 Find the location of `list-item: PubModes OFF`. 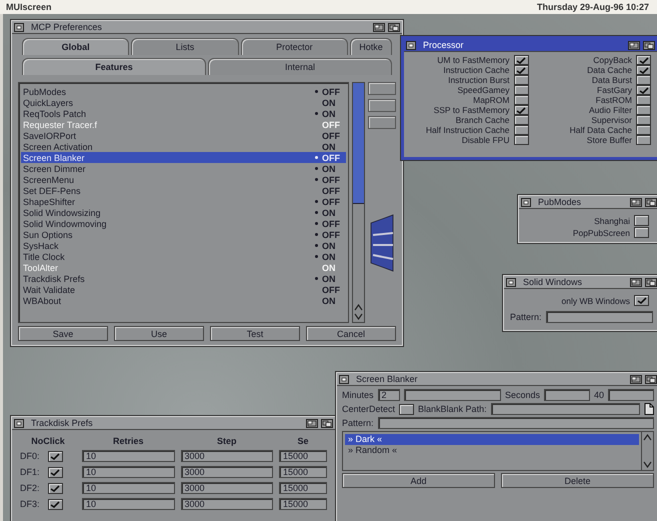

list-item: PubModes OFF is located at coordinates (183, 91).